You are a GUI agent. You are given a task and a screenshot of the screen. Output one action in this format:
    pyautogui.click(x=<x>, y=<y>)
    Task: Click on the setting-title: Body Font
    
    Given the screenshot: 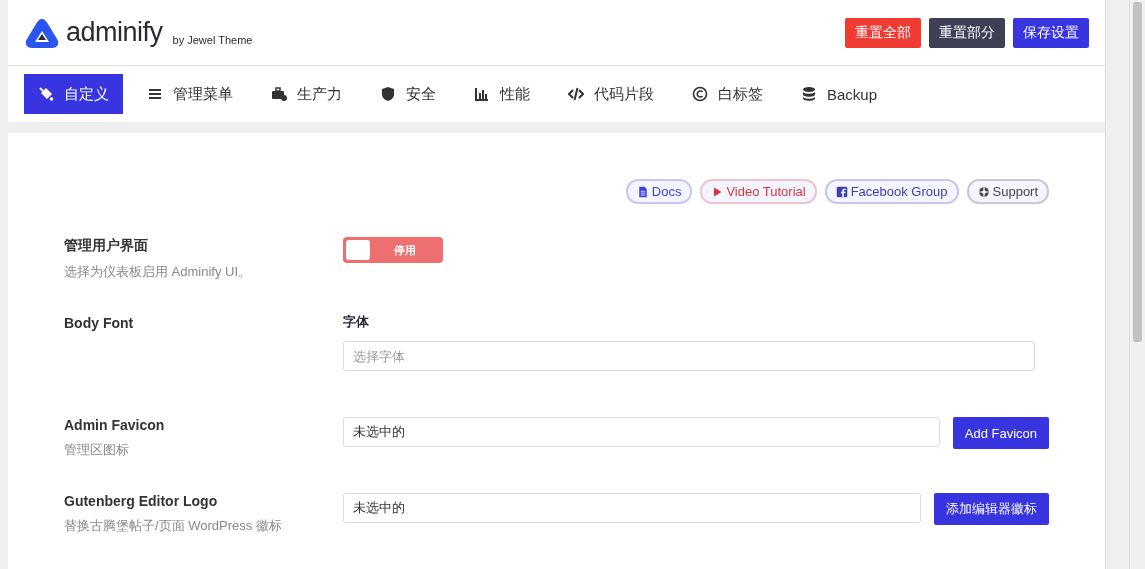 What is the action you would take?
    pyautogui.click(x=99, y=323)
    